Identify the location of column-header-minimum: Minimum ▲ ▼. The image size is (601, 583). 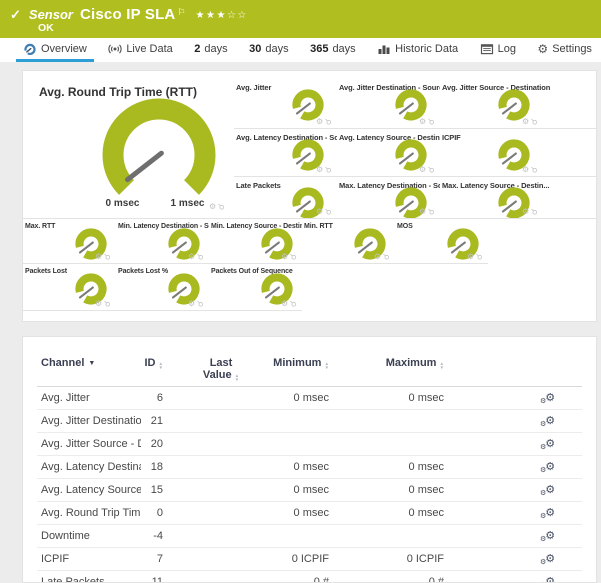
(301, 371).